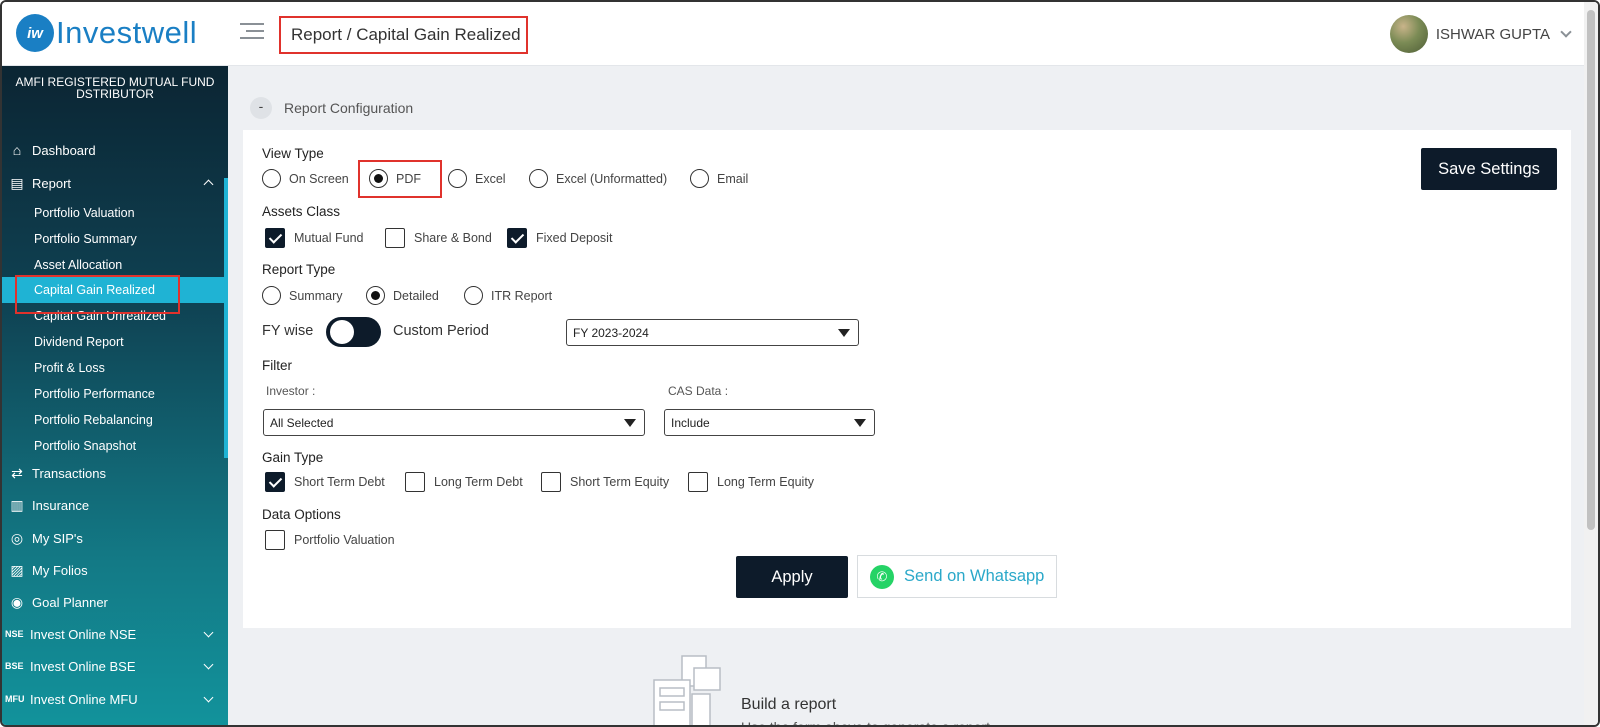  Describe the element at coordinates (277, 365) in the screenshot. I see `filter-label: Filter` at that location.